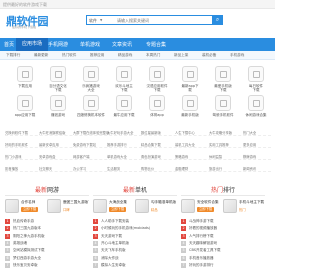  What do you see at coordinates (249, 156) in the screenshot?
I see `text-link: 棋牌游戏` at bounding box center [249, 156].